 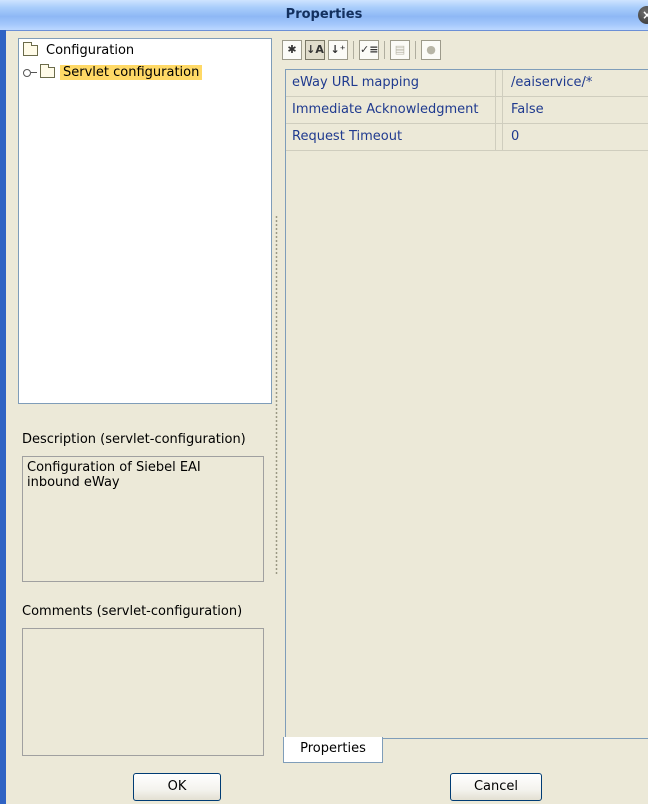 I want to click on description-text: Configuration of Siebel EAI inbound eWay, so click(x=143, y=519).